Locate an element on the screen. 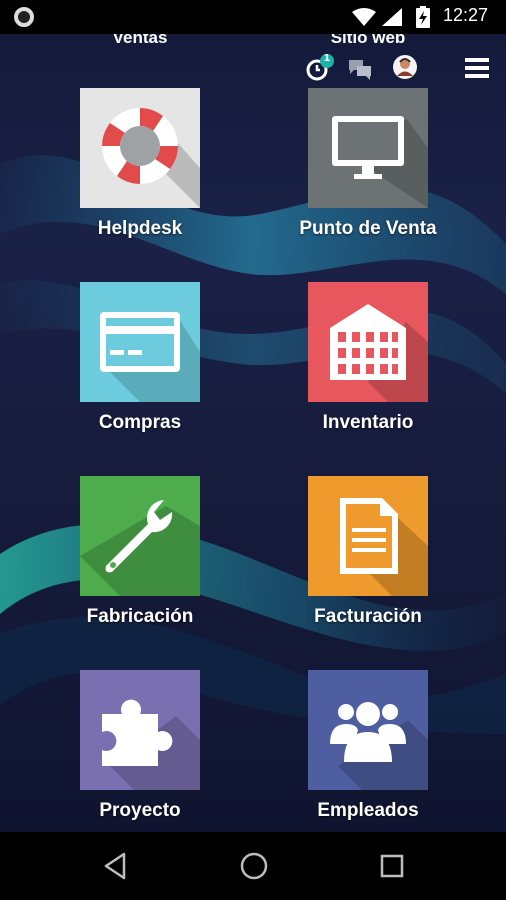 The width and height of the screenshot is (506, 900). navigation-bar is located at coordinates (253, 866).